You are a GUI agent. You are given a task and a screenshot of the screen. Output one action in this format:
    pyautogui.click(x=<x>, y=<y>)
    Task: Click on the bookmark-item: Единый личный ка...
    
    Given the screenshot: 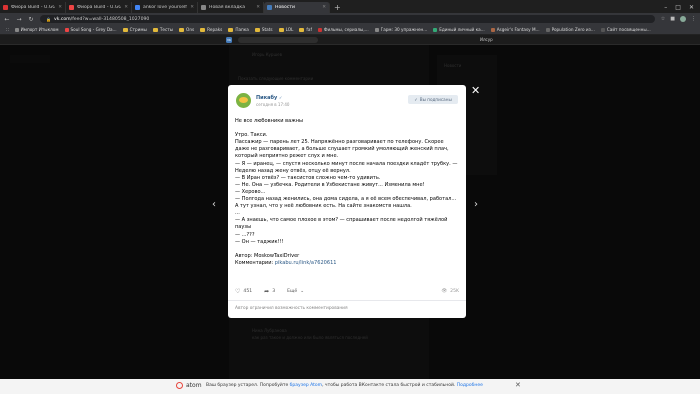 What is the action you would take?
    pyautogui.click(x=459, y=29)
    